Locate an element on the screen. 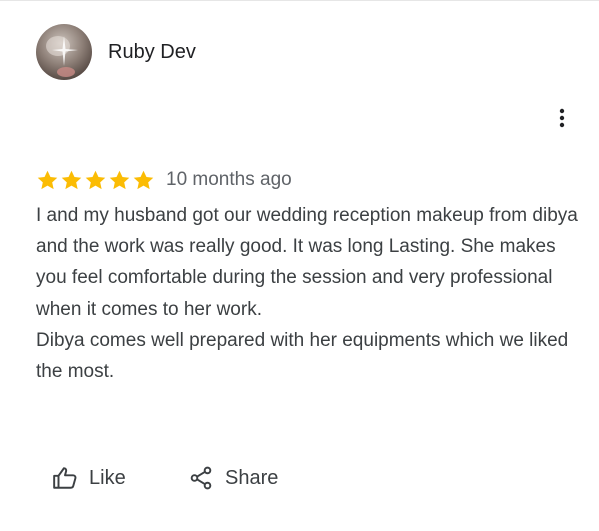 This screenshot has height=531, width=599. share-label: Share is located at coordinates (252, 477).